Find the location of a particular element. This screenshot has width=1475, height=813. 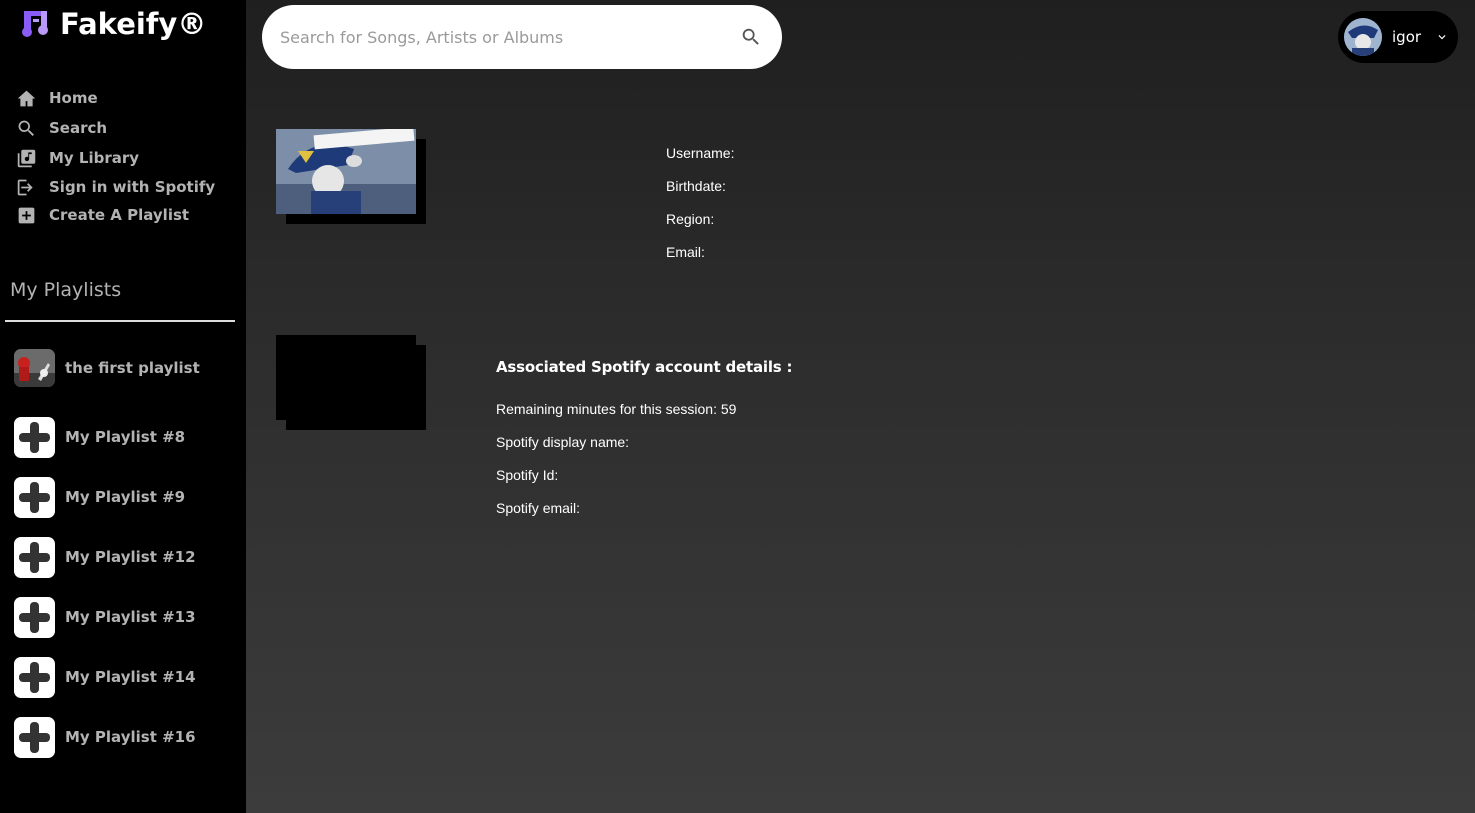

nav-library-label: My Library is located at coordinates (94, 158).